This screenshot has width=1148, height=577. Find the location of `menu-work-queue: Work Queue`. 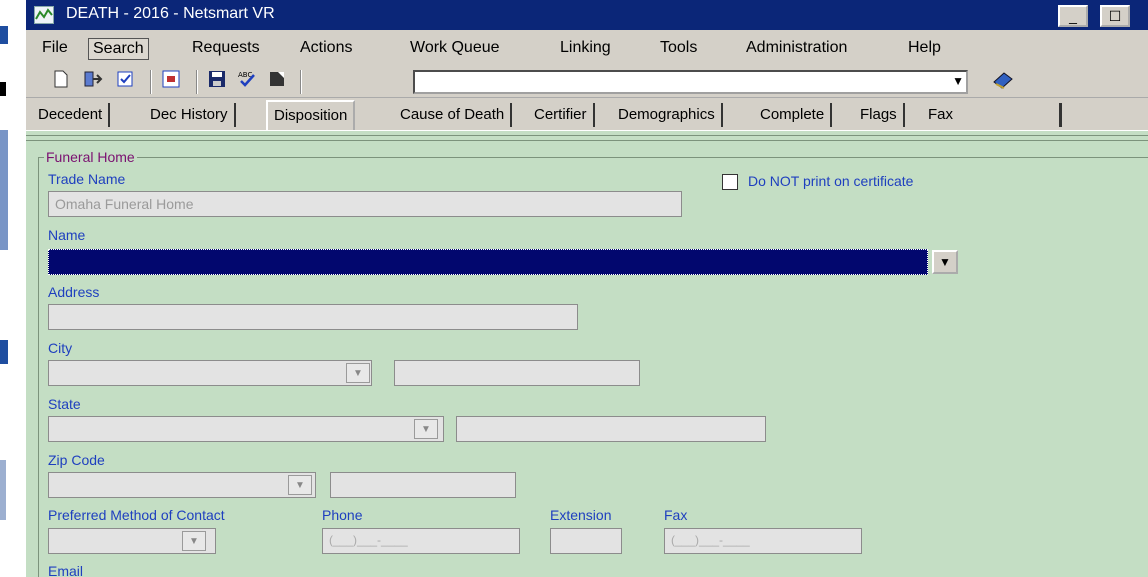

menu-work-queue: Work Queue is located at coordinates (455, 48).